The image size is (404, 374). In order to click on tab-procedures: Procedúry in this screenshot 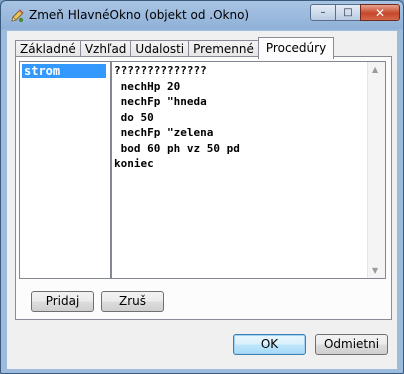, I will do `click(296, 48)`.